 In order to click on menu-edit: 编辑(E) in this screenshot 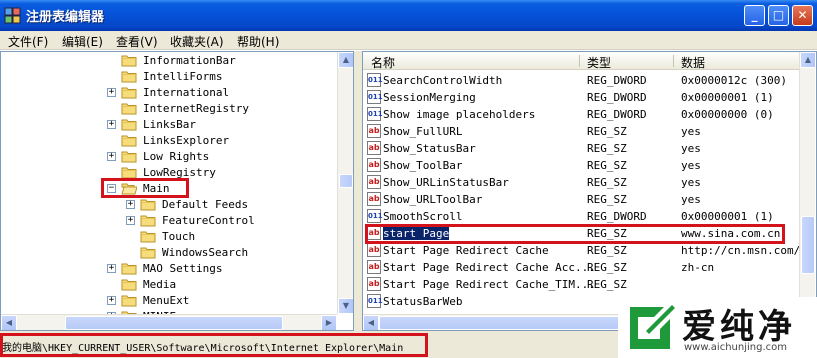, I will do `click(82, 41)`.